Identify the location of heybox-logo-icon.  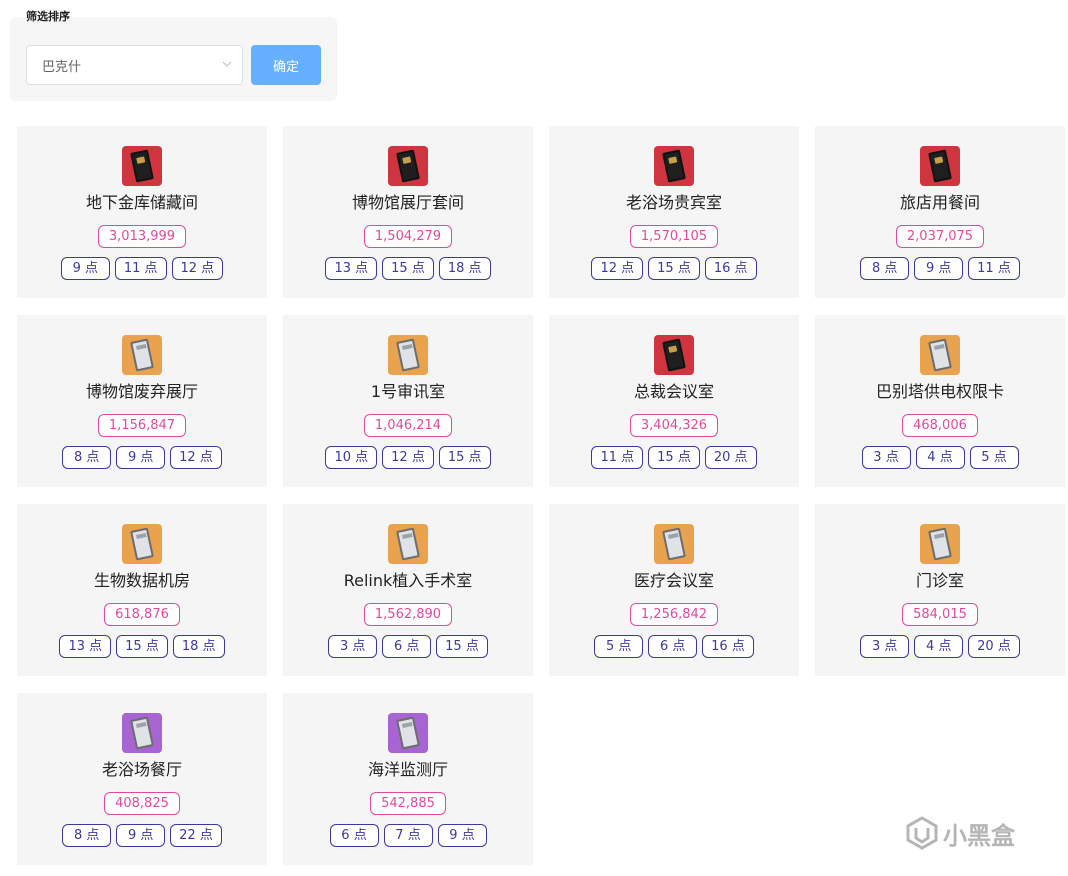
(922, 833).